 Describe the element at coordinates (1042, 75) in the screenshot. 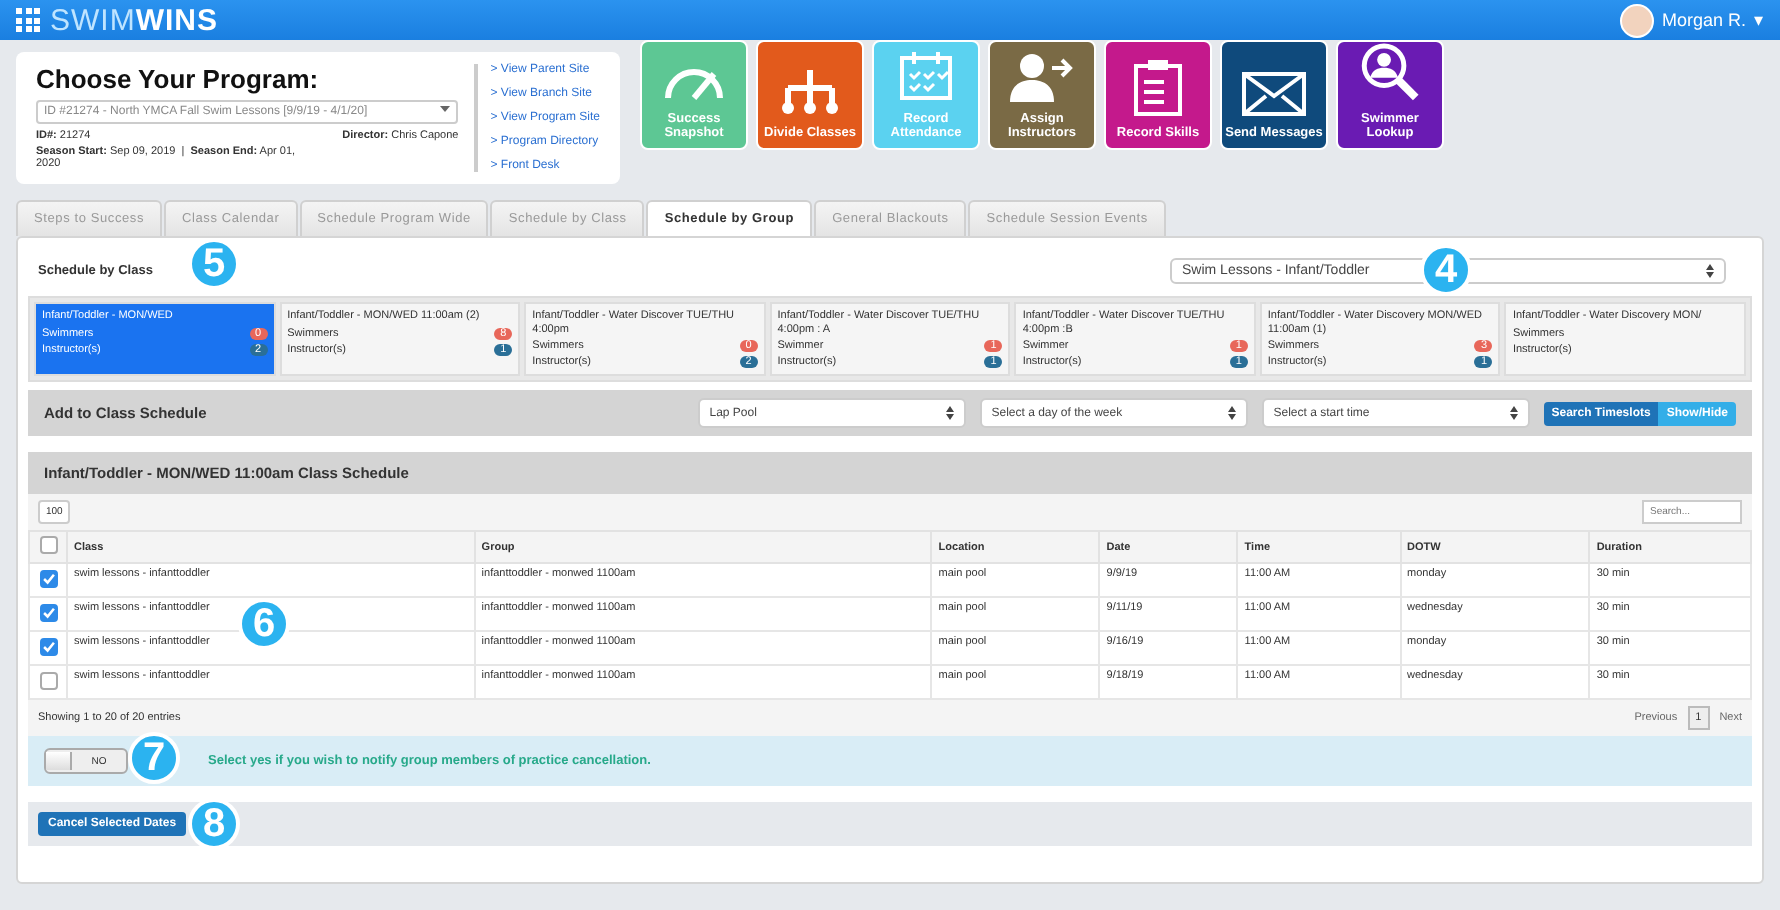

I see `person-arrow-icon` at that location.